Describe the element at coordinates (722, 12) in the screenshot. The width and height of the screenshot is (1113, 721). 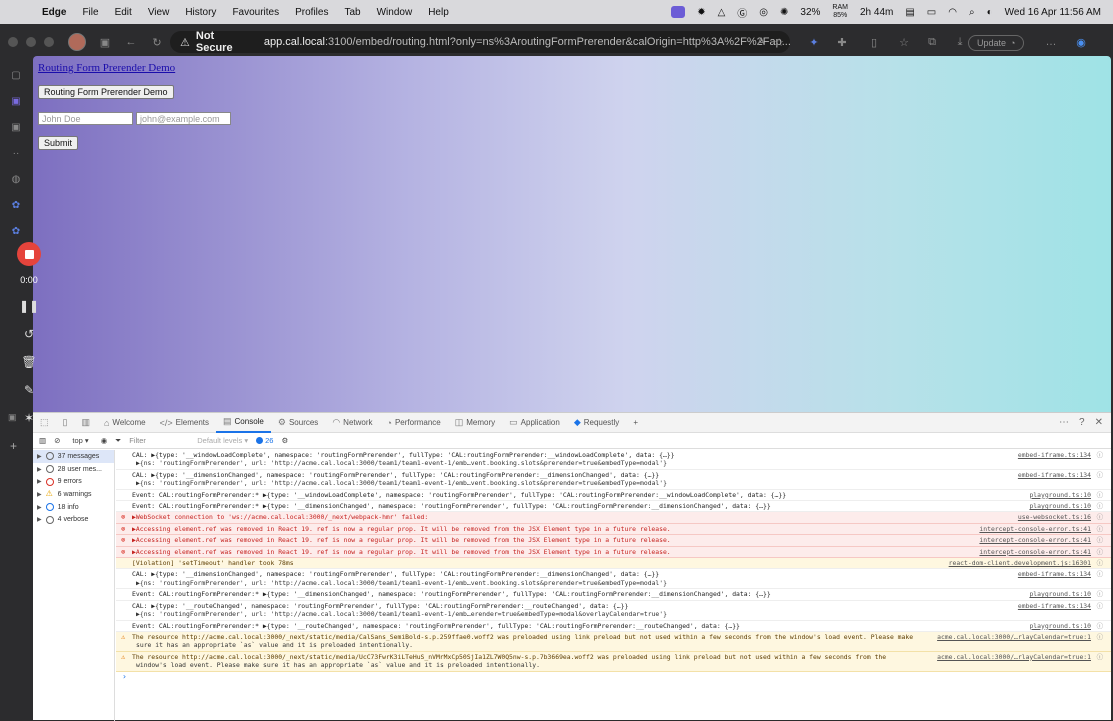
I see `drive-icon: △` at that location.